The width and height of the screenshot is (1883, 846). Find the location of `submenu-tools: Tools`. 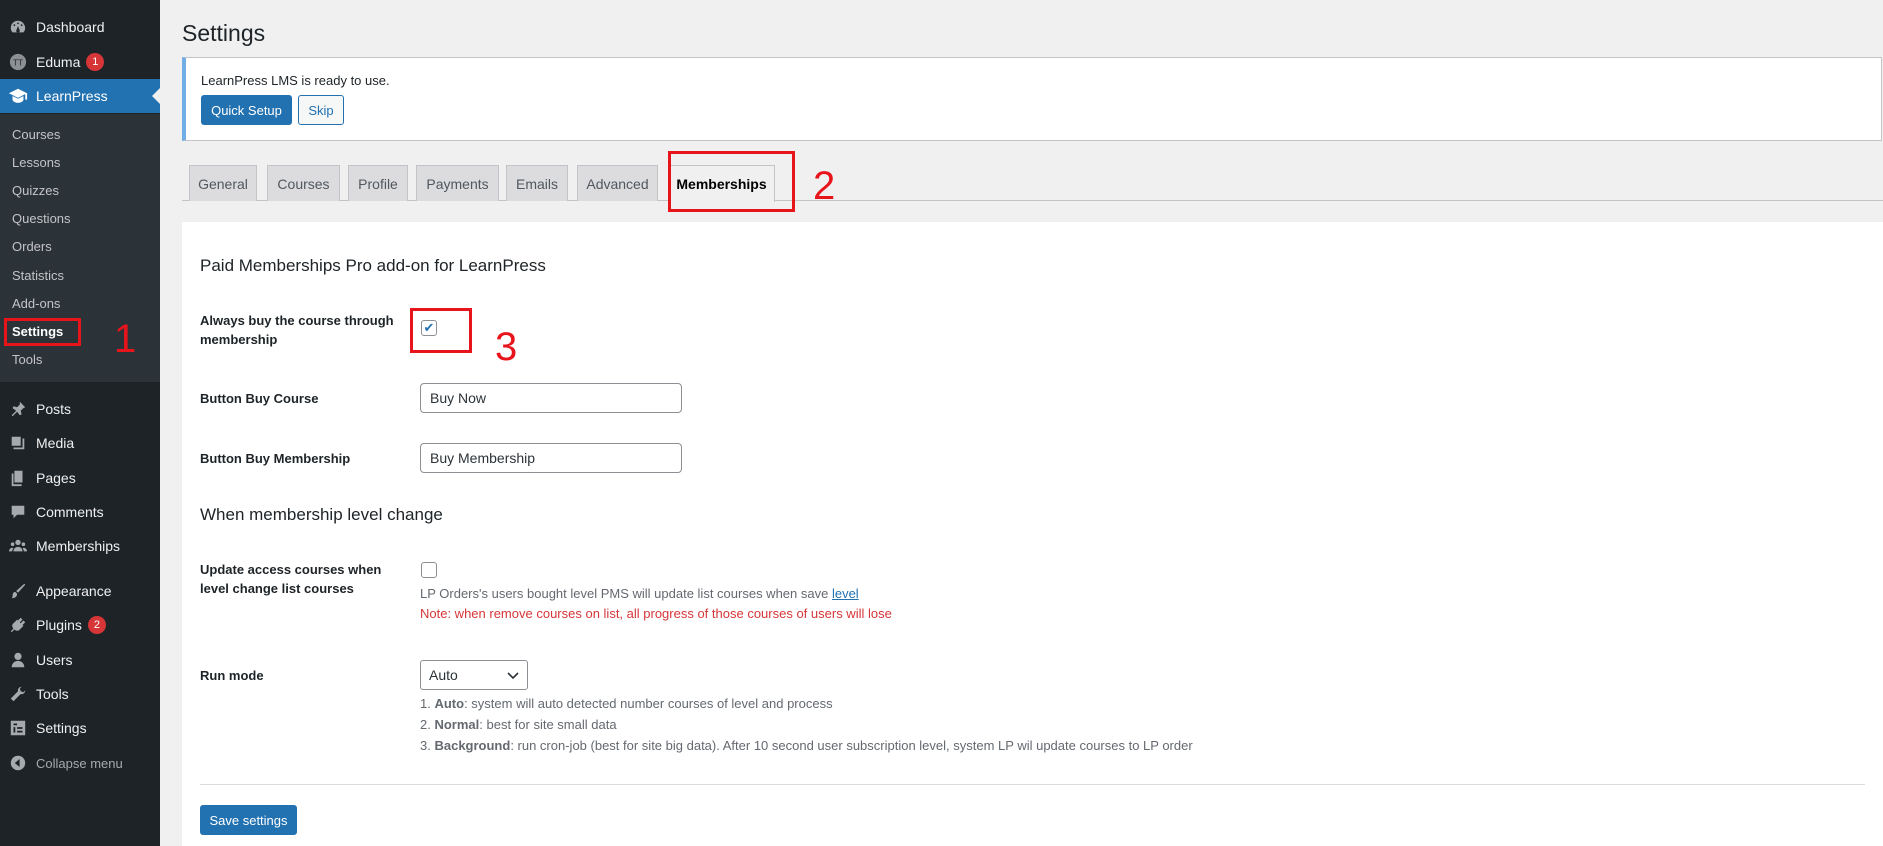

submenu-tools: Tools is located at coordinates (27, 359).